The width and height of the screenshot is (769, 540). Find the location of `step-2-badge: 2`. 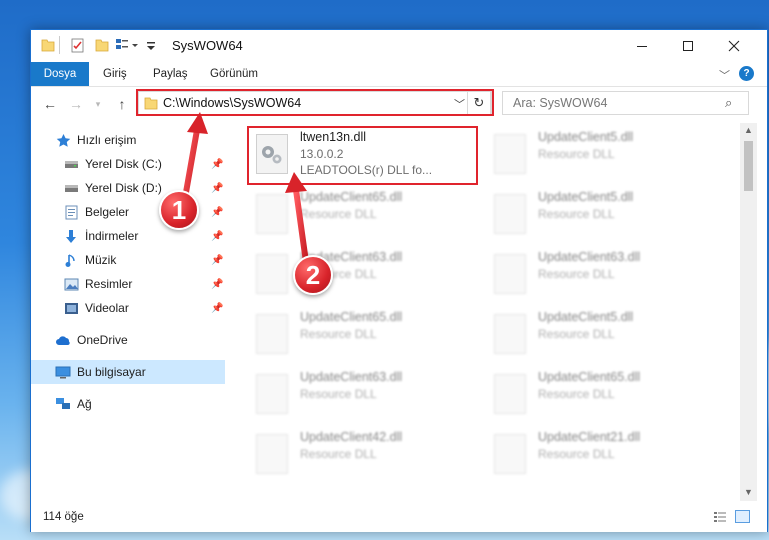

step-2-badge: 2 is located at coordinates (313, 275).